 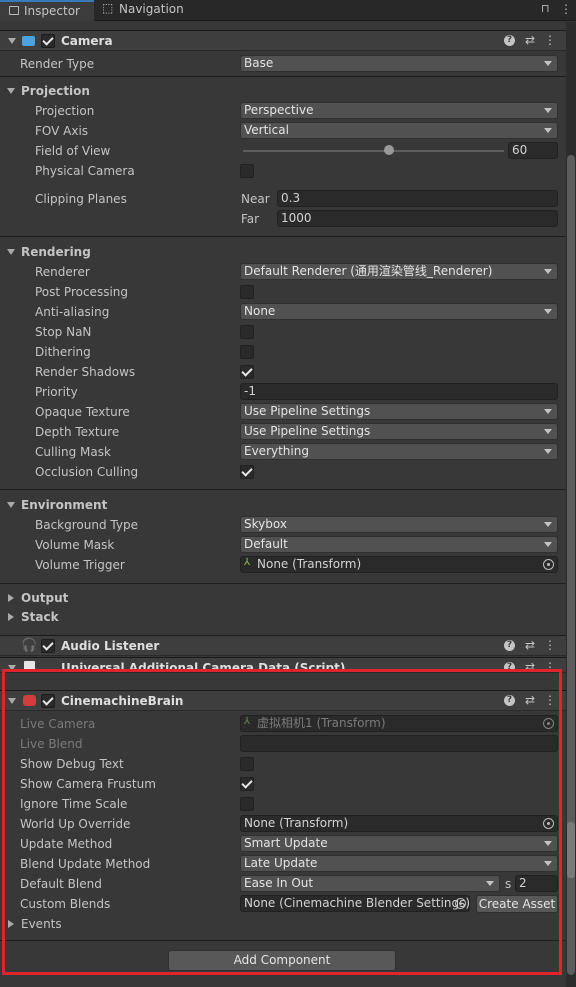 What do you see at coordinates (417, 198) in the screenshot?
I see `near-field: 0.3` at bounding box center [417, 198].